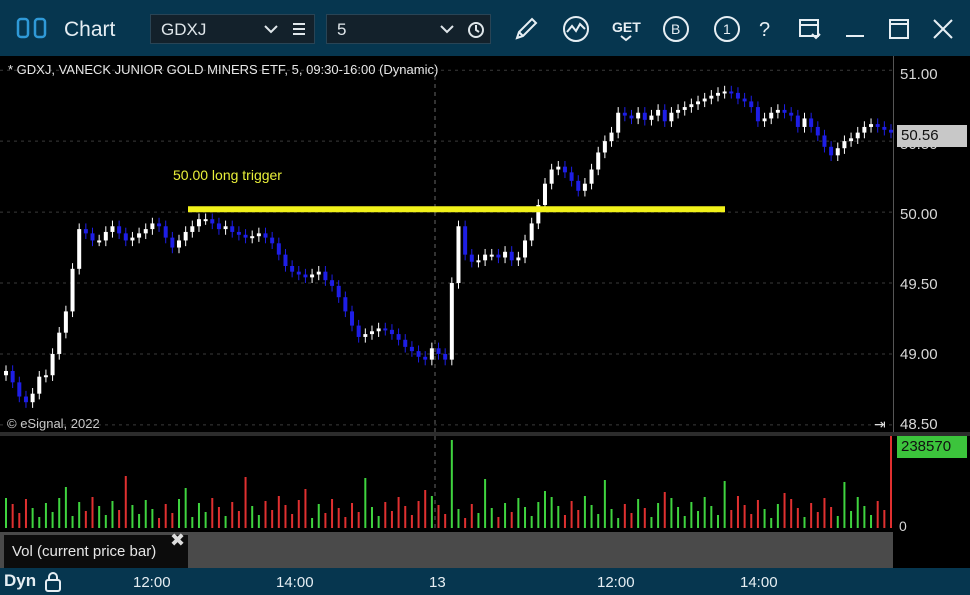  I want to click on chevron-down-icon, so click(271, 29).